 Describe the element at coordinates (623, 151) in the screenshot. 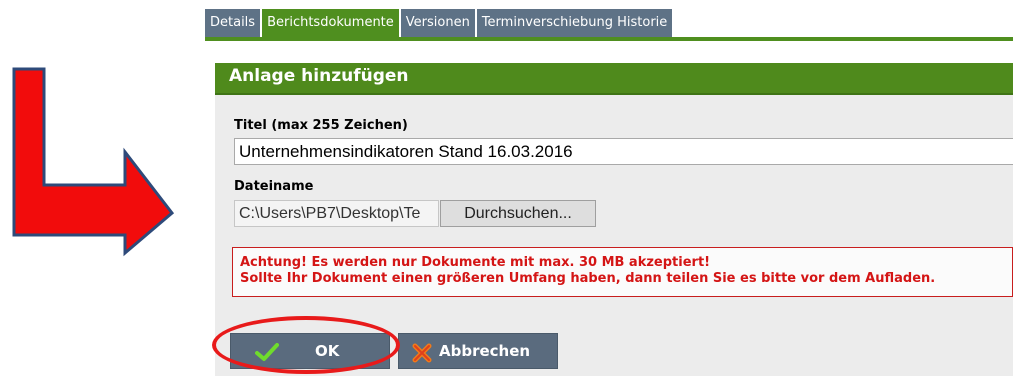

I see `title-input` at that location.